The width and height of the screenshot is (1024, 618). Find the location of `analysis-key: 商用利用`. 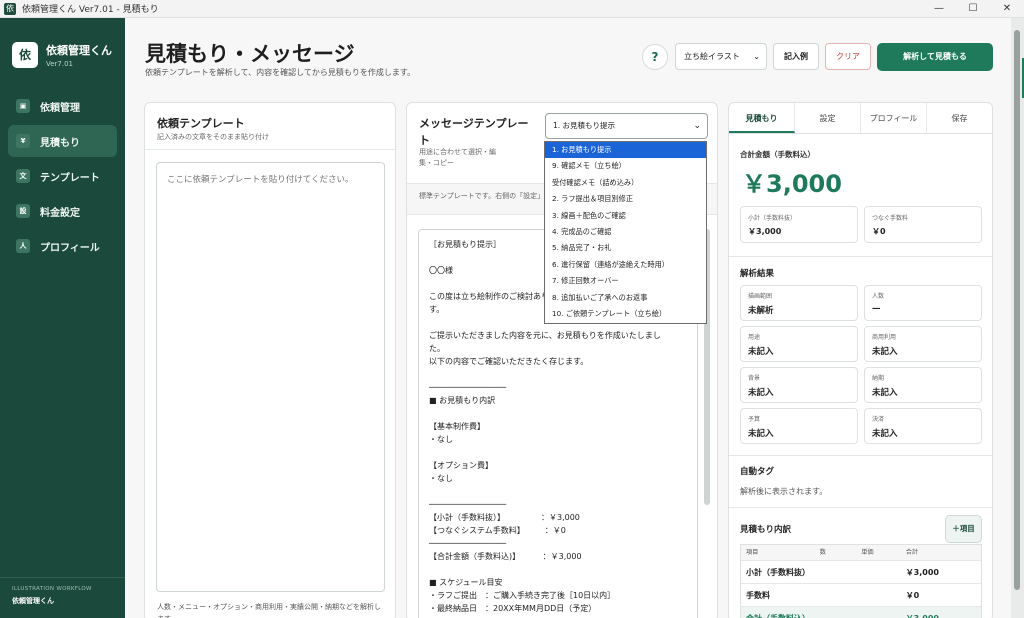

analysis-key: 商用利用 is located at coordinates (884, 337).